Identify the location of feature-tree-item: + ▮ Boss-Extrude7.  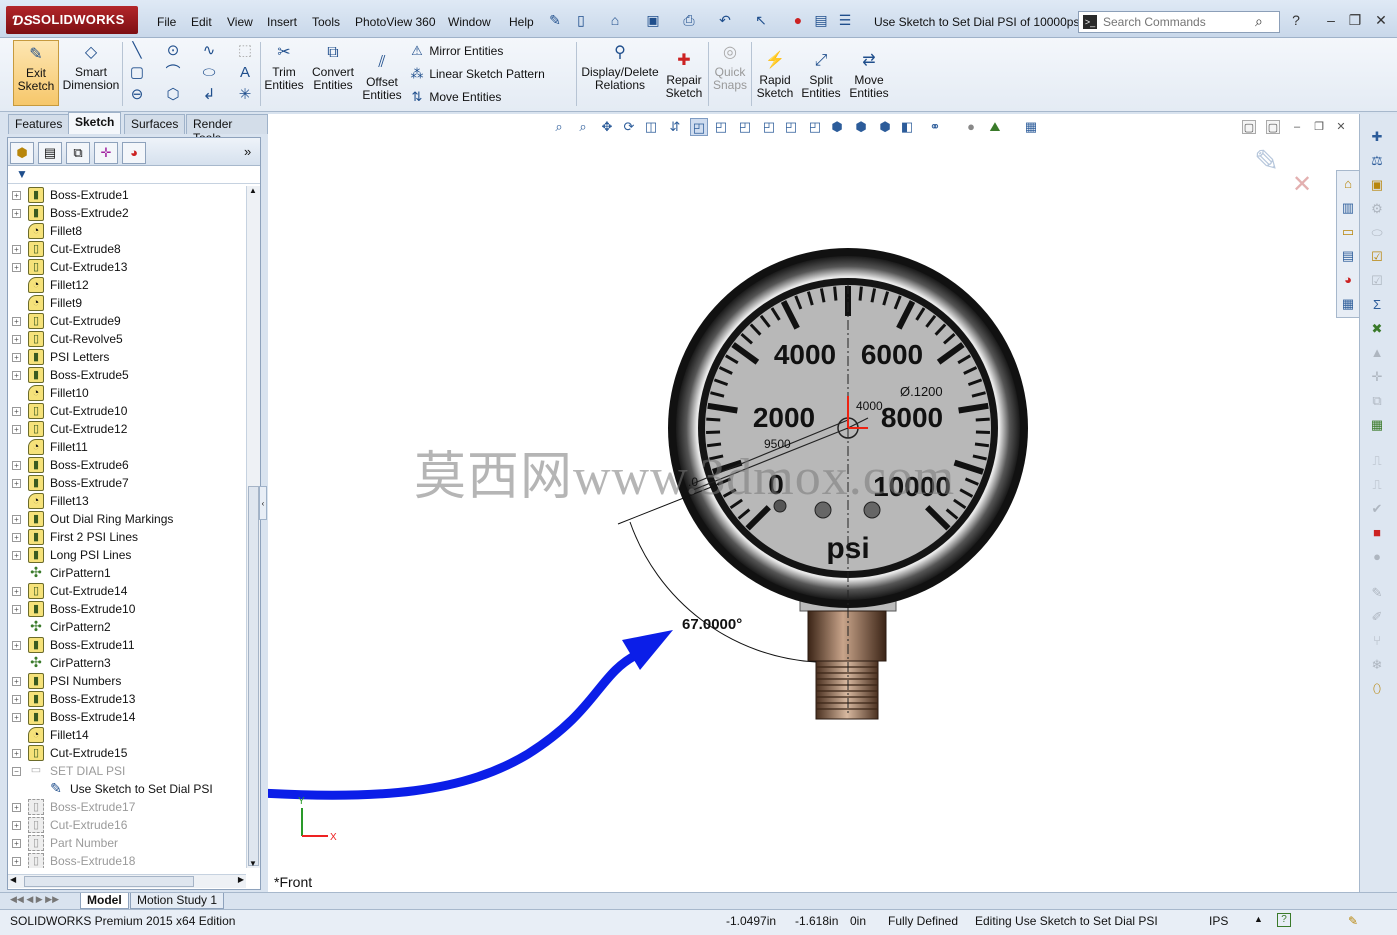
(127, 483).